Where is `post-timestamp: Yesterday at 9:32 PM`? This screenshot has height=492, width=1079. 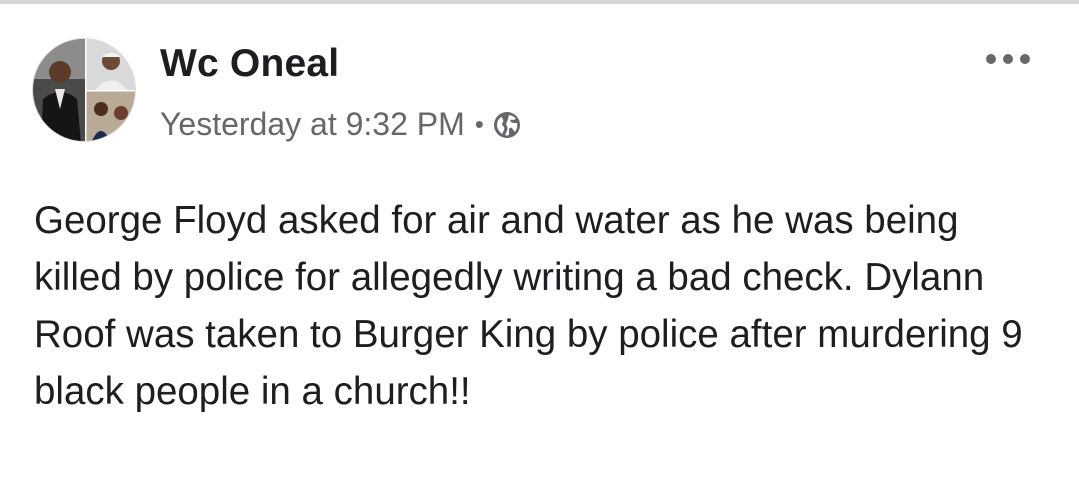
post-timestamp: Yesterday at 9:32 PM is located at coordinates (312, 124).